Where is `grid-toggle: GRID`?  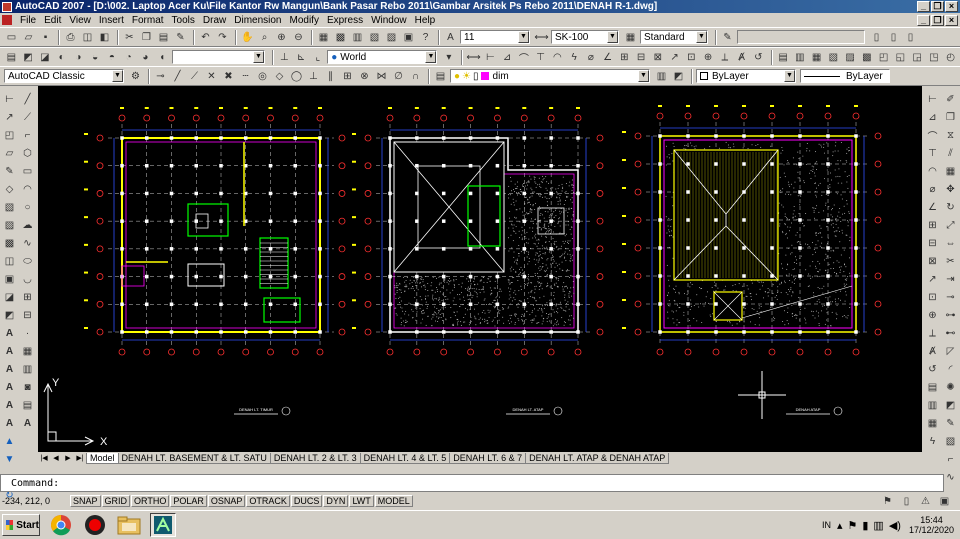 grid-toggle: GRID is located at coordinates (116, 501).